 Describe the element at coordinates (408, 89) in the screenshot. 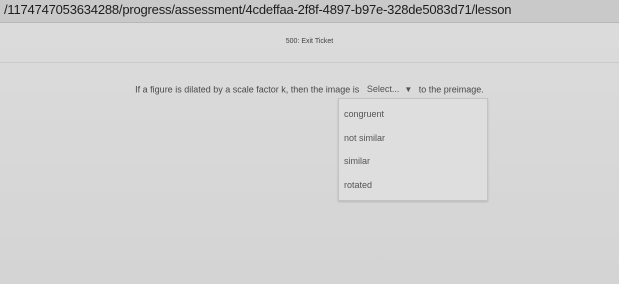

I see `chevron-down-icon: ▼` at that location.